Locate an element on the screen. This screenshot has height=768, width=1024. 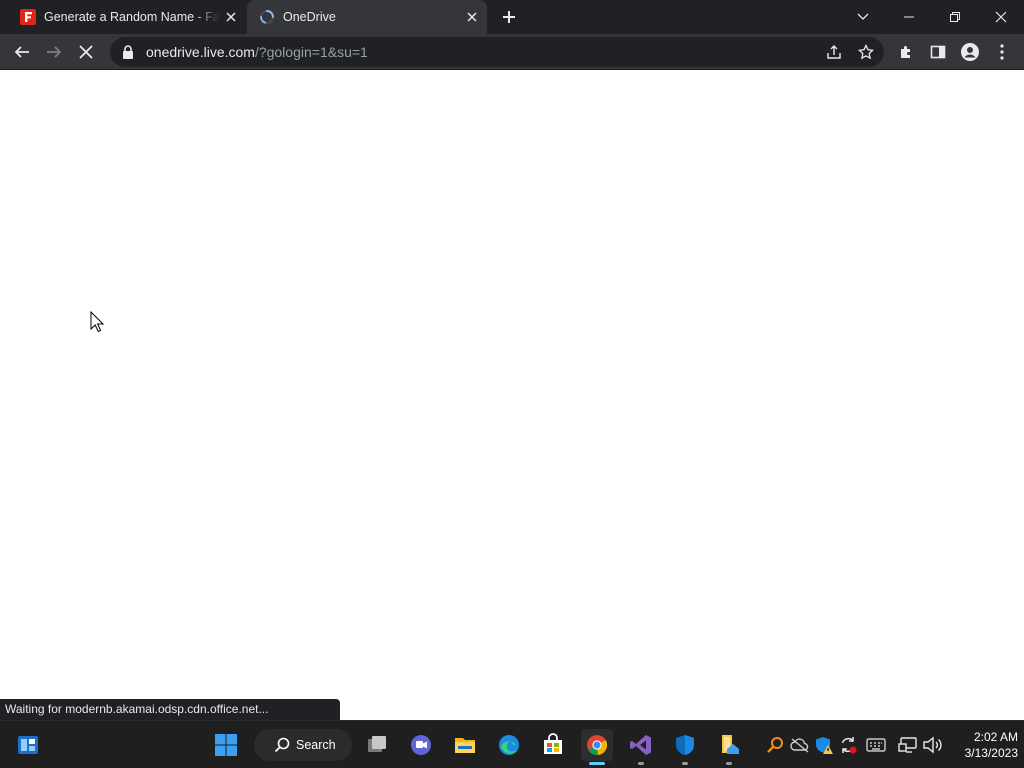
browser-toolbar: onedrive.live.com/?gologin=1&su=1 is located at coordinates (512, 52).